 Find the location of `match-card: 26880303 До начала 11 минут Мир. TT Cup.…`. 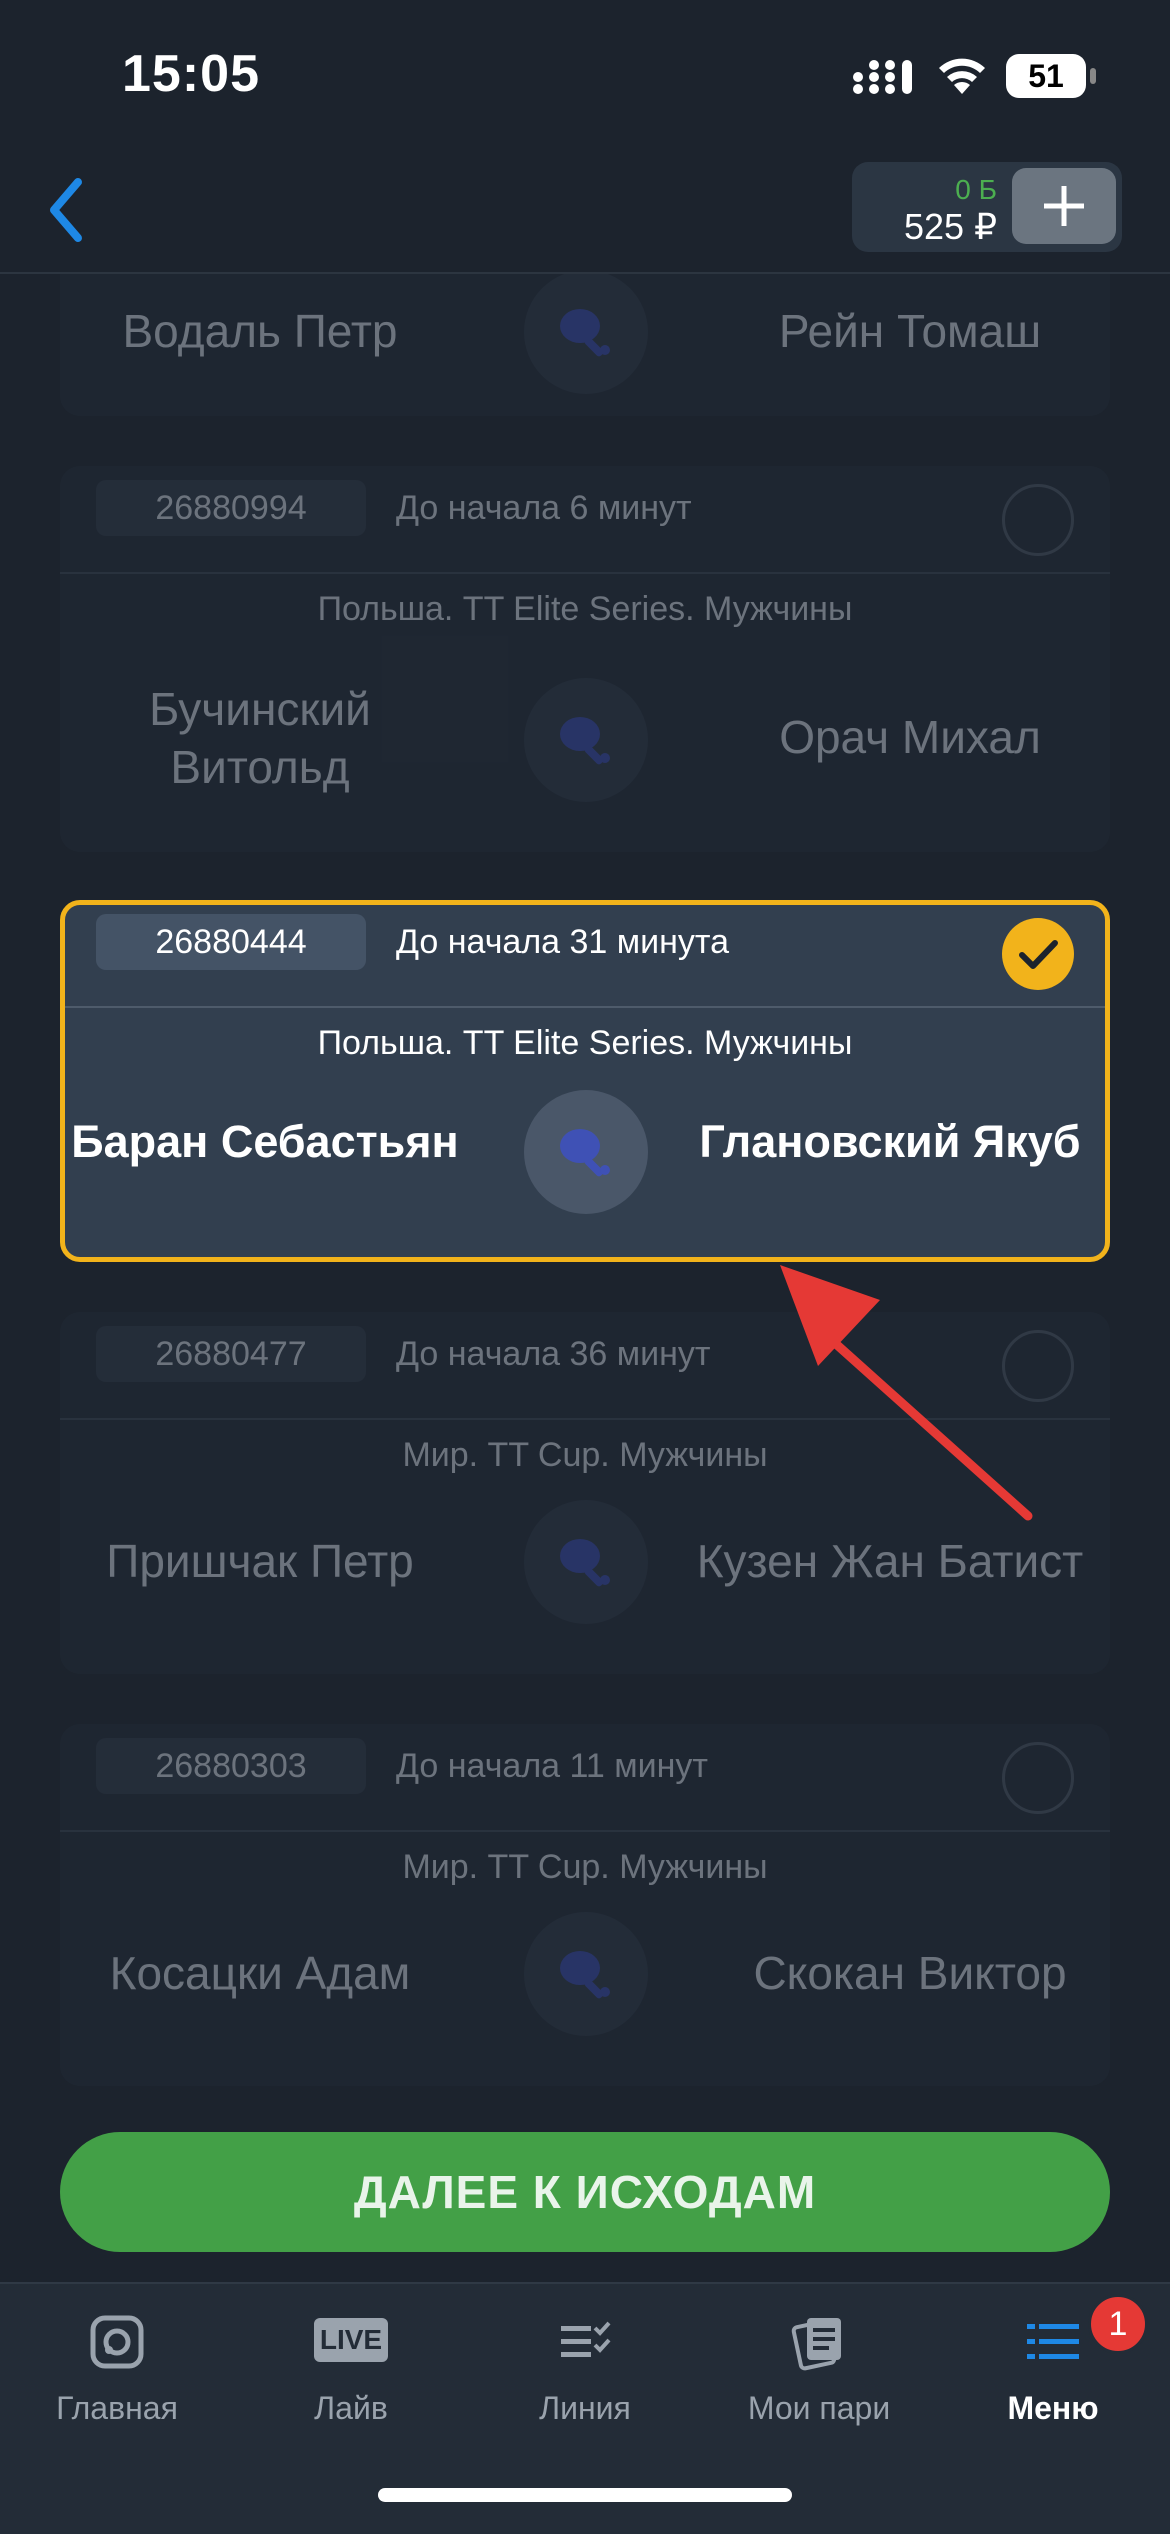

match-card: 26880303 До начала 11 минут Мир. TT Cup.… is located at coordinates (585, 1905).